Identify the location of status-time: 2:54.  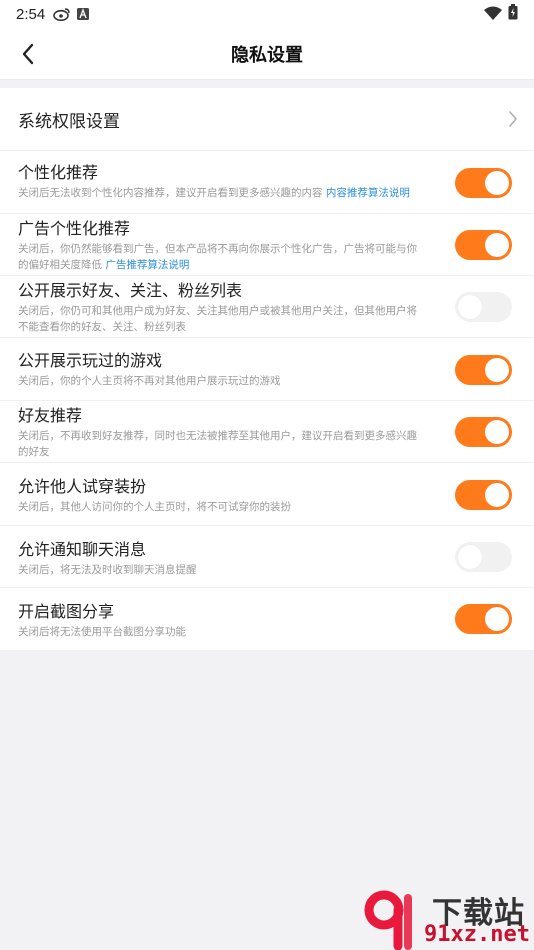
(31, 14).